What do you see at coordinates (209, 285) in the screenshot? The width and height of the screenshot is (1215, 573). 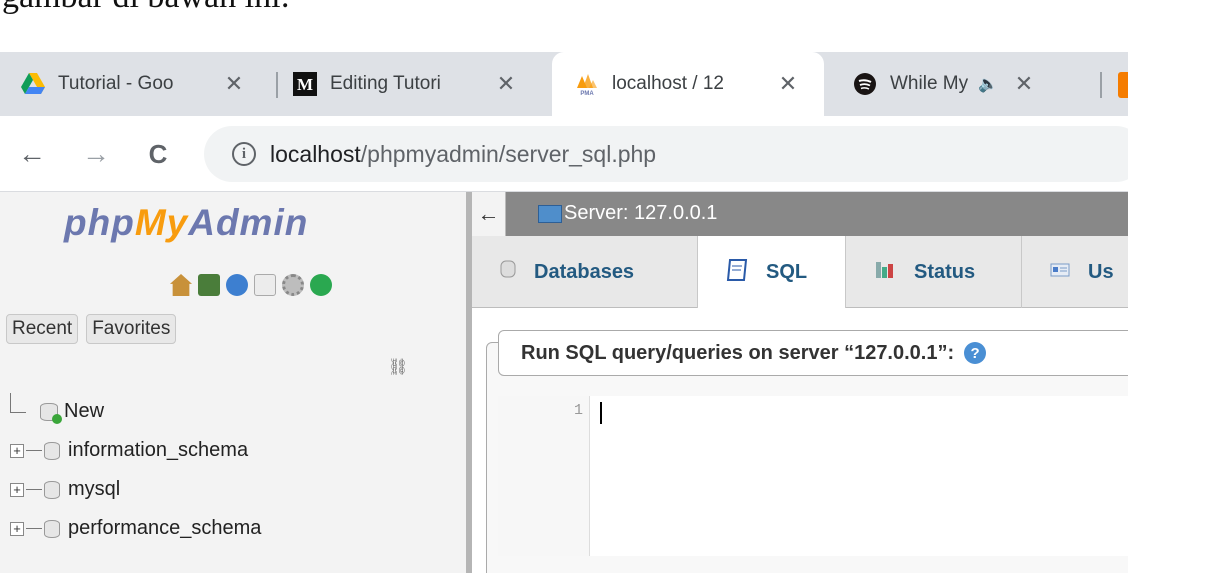 I see `exit-icon` at bounding box center [209, 285].